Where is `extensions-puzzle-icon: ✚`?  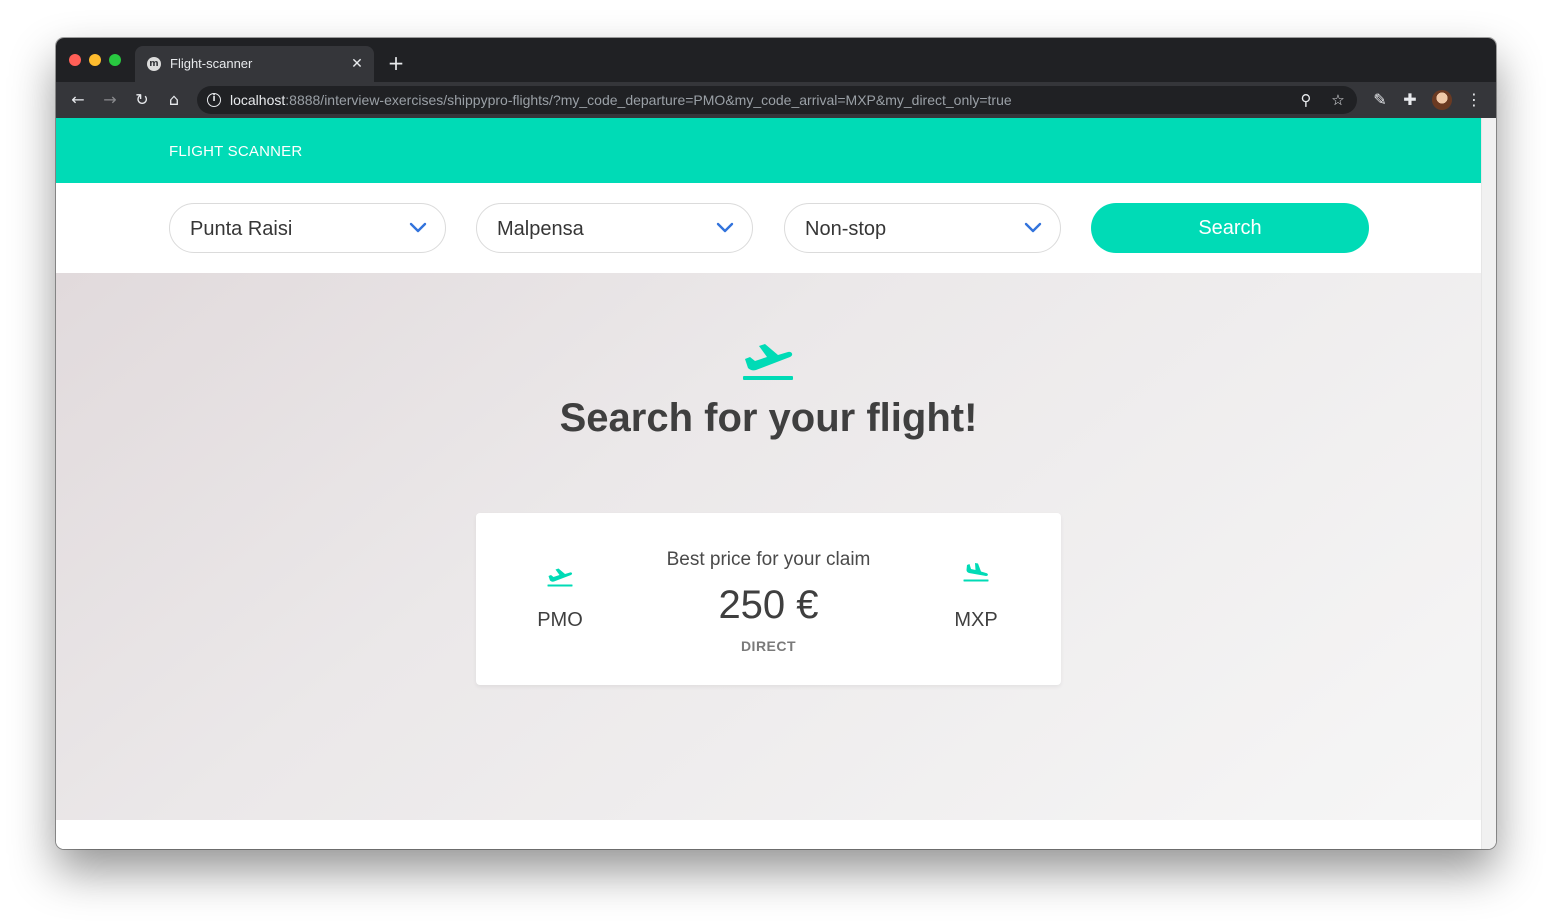
extensions-puzzle-icon: ✚ is located at coordinates (1410, 100).